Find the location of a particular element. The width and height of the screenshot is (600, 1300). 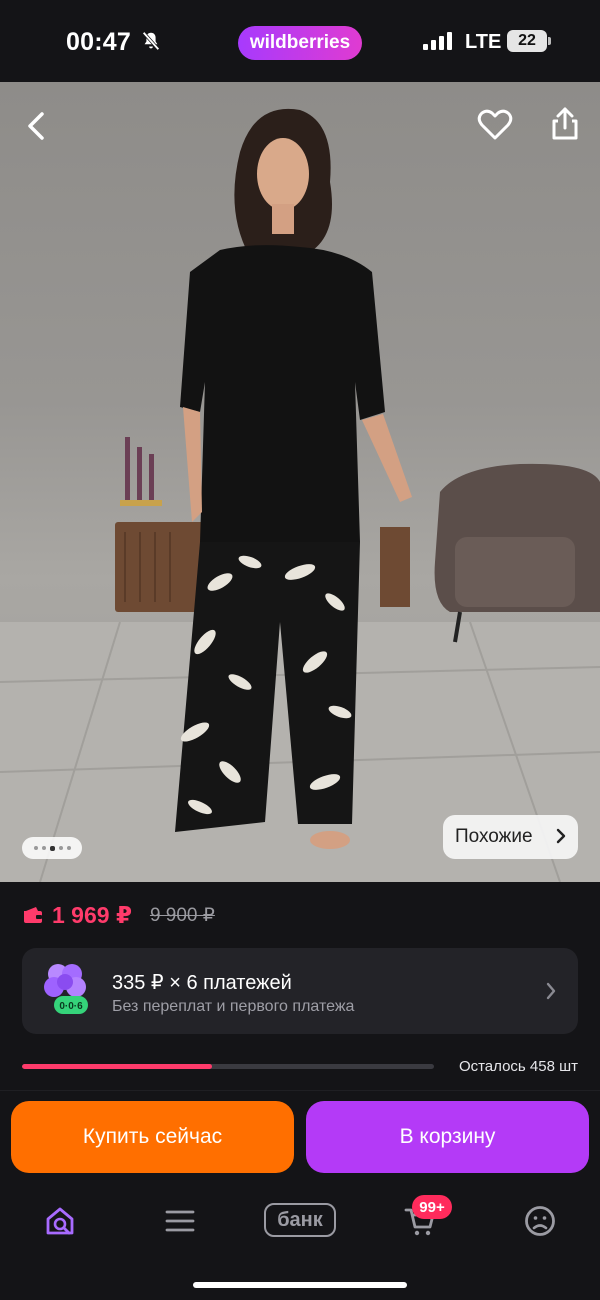

old-price: 9 900 ₽ is located at coordinates (182, 915).